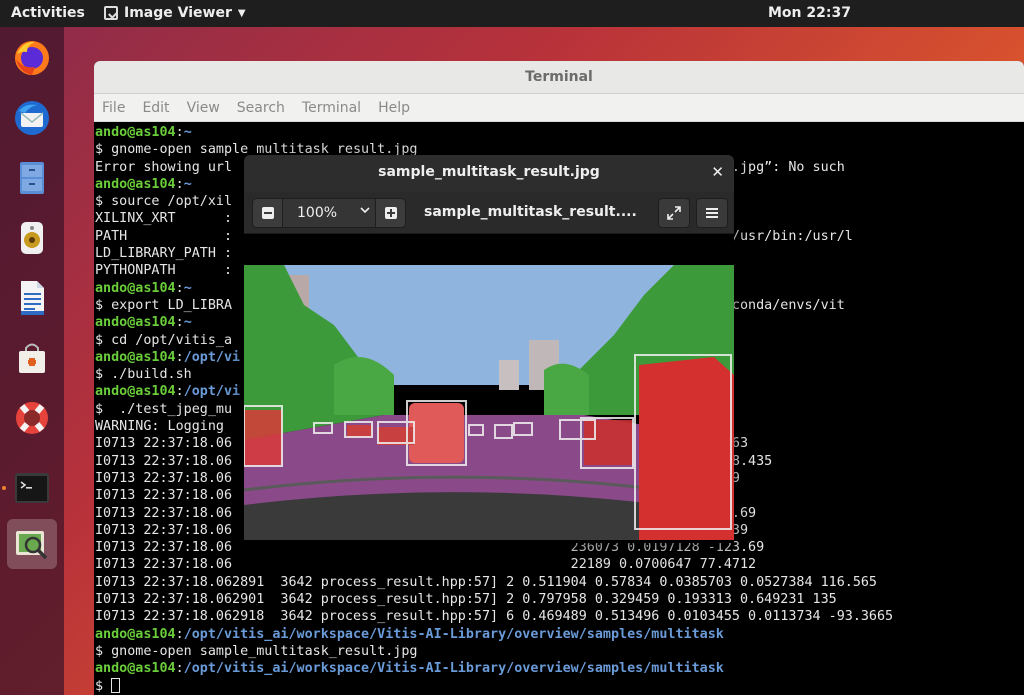 This screenshot has width=1024, height=695. Describe the element at coordinates (809, 13) in the screenshot. I see `clock: Mon 22:37` at that location.